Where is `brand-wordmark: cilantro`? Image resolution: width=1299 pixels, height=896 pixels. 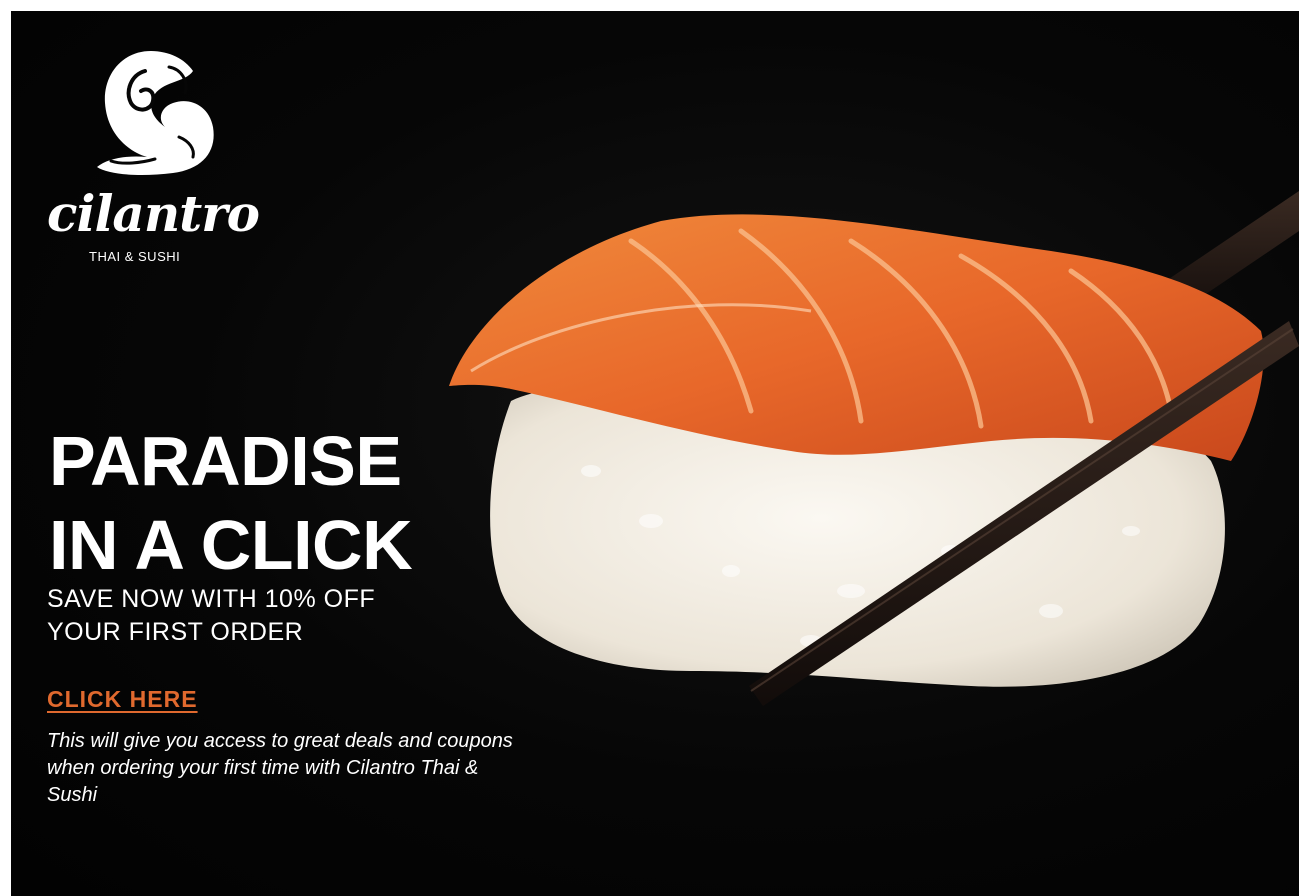 brand-wordmark: cilantro is located at coordinates (153, 213).